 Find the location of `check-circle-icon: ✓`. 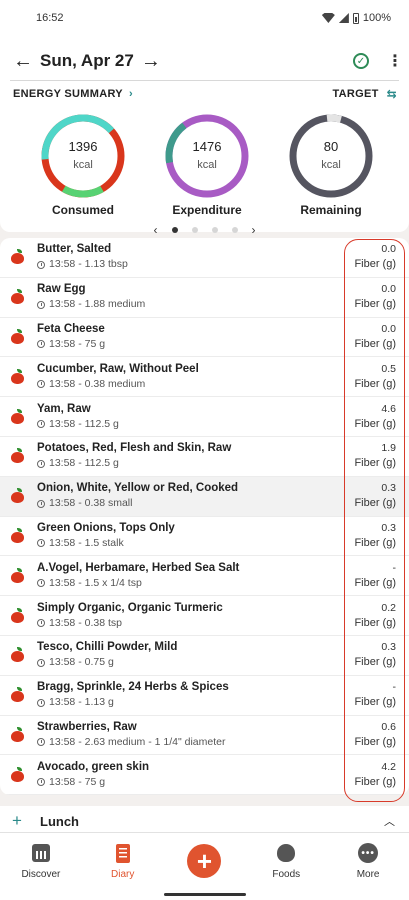

check-circle-icon: ✓ is located at coordinates (361, 61).